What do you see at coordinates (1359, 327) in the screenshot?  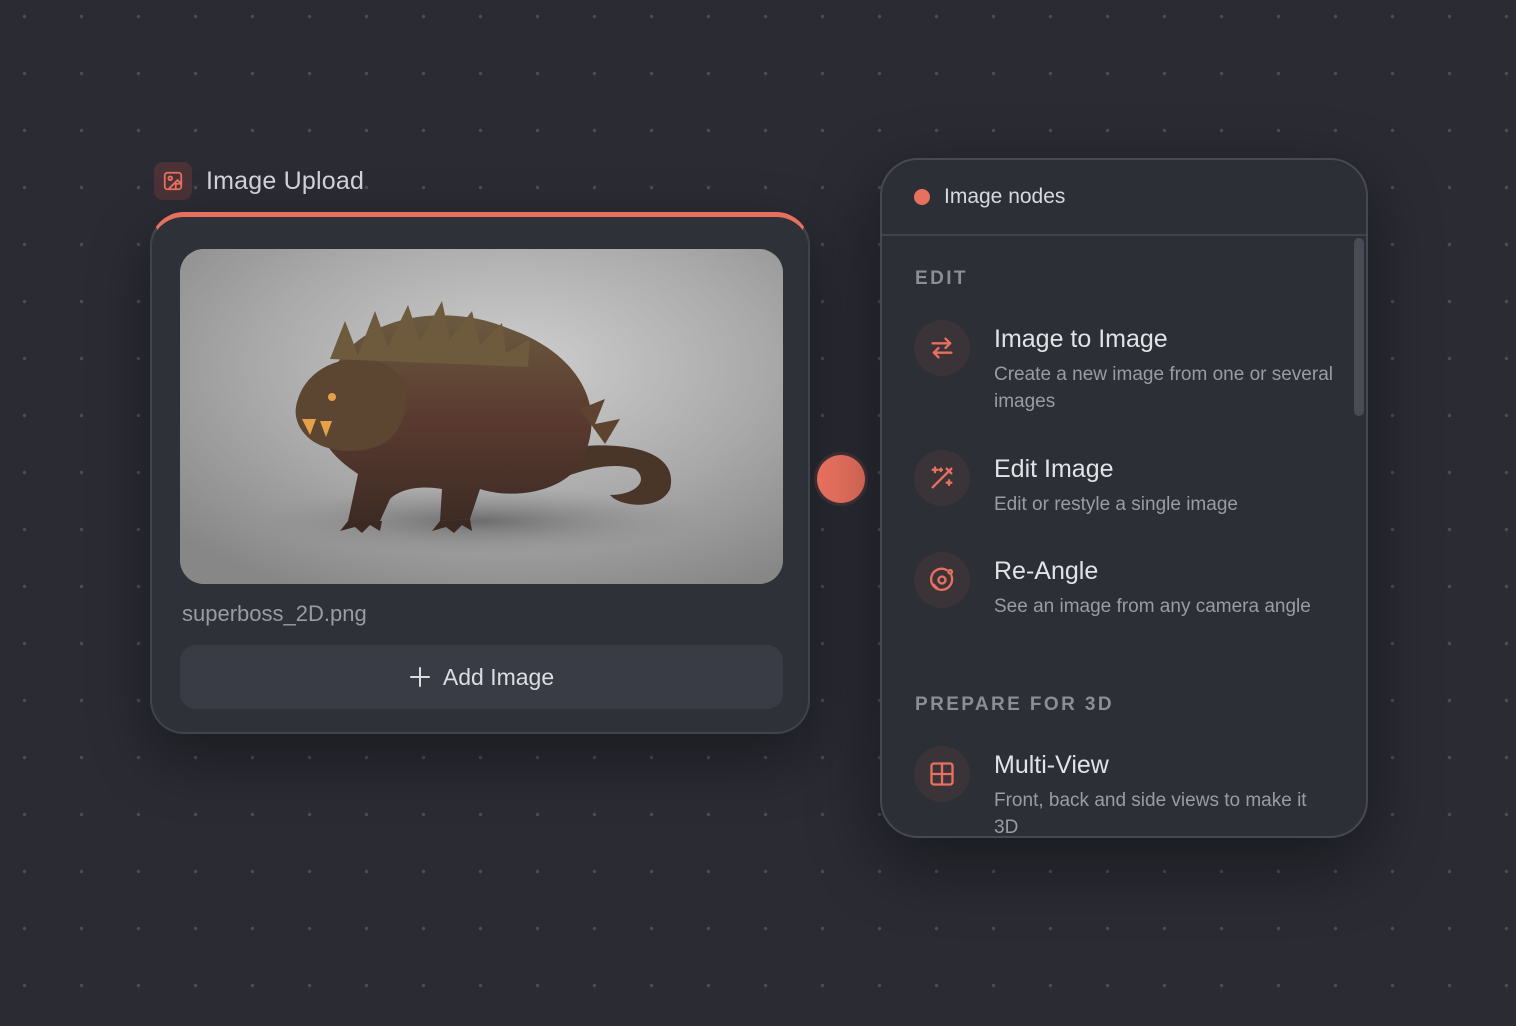 I see `menu-scrollbar` at bounding box center [1359, 327].